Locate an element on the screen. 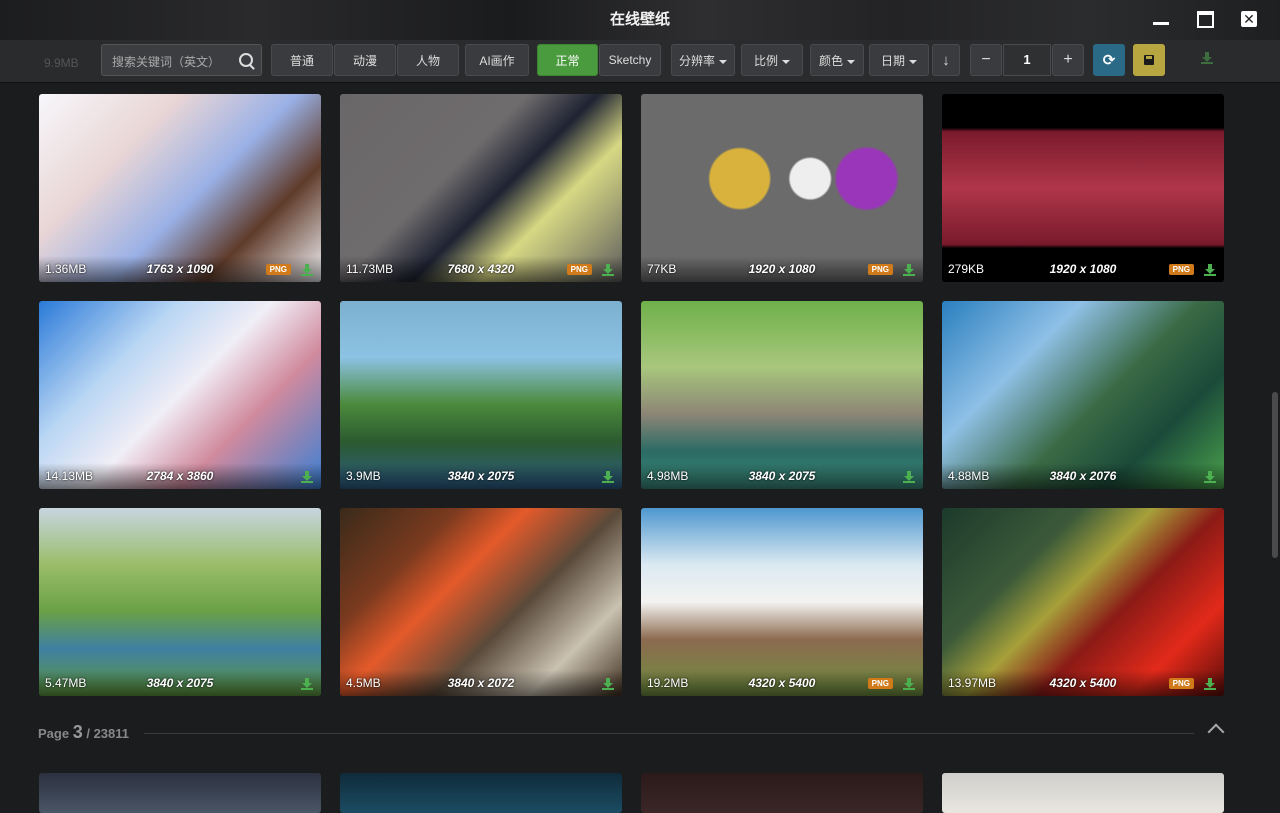  purity-sketchy-button: Sketchy is located at coordinates (630, 60).